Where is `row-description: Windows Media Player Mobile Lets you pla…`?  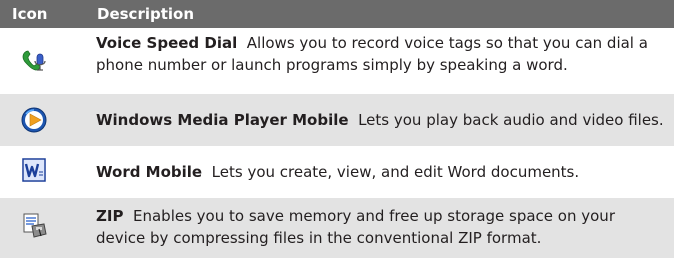
row-description: Windows Media Player Mobile Lets you pla… is located at coordinates (380, 120).